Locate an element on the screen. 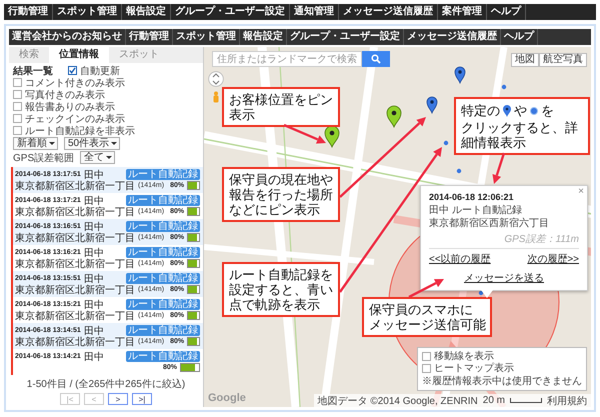  tab: 位置情報 is located at coordinates (79, 55).